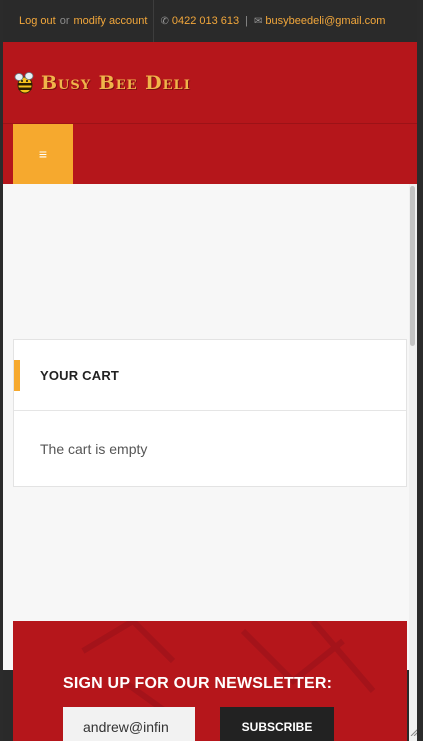 This screenshot has width=423, height=741. I want to click on contact-info: ✆ 0422 013 613 | ✉ busybeedeli@gmail.com, so click(269, 21).